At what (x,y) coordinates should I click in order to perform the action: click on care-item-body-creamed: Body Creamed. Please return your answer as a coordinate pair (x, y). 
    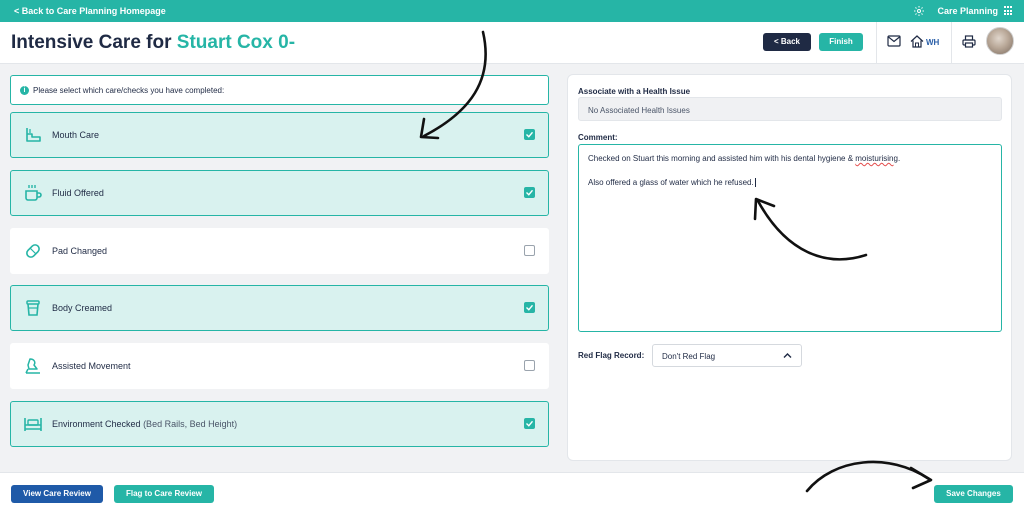
    Looking at the image, I should click on (279, 308).